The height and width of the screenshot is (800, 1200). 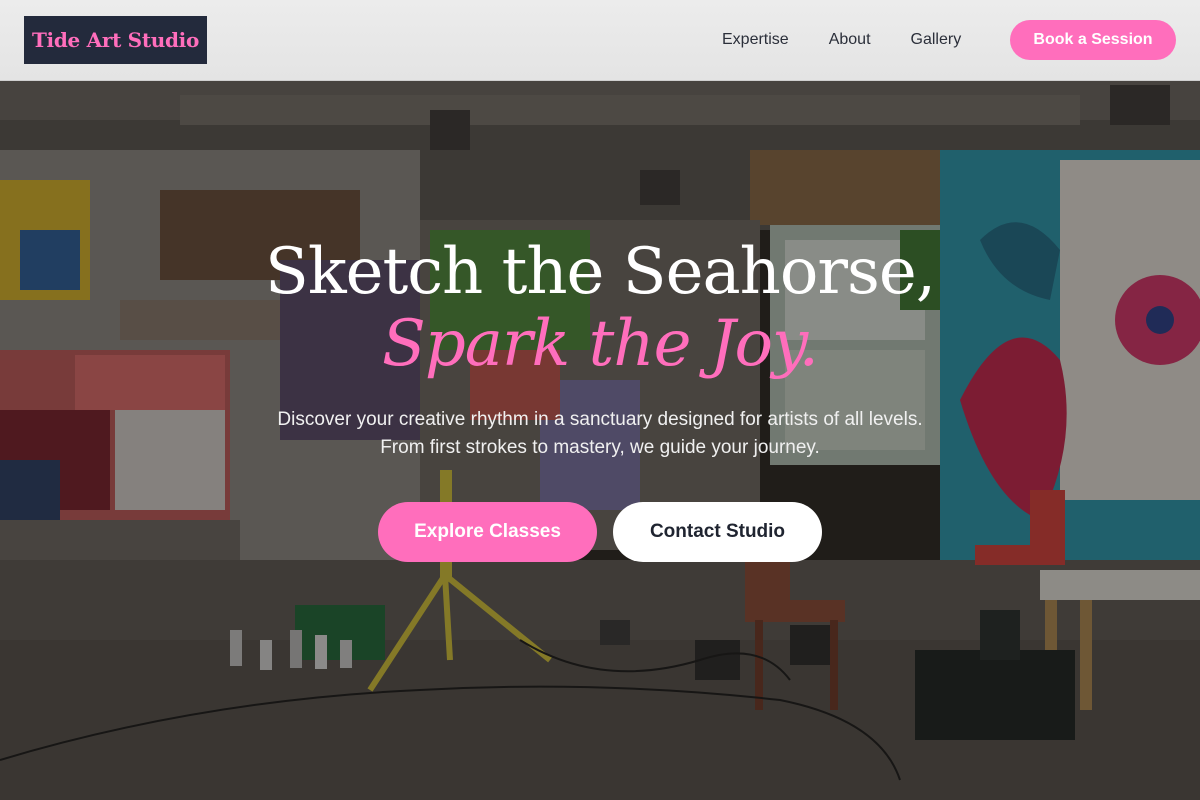 What do you see at coordinates (115, 40) in the screenshot?
I see `site-logo: Tide Art Studio` at bounding box center [115, 40].